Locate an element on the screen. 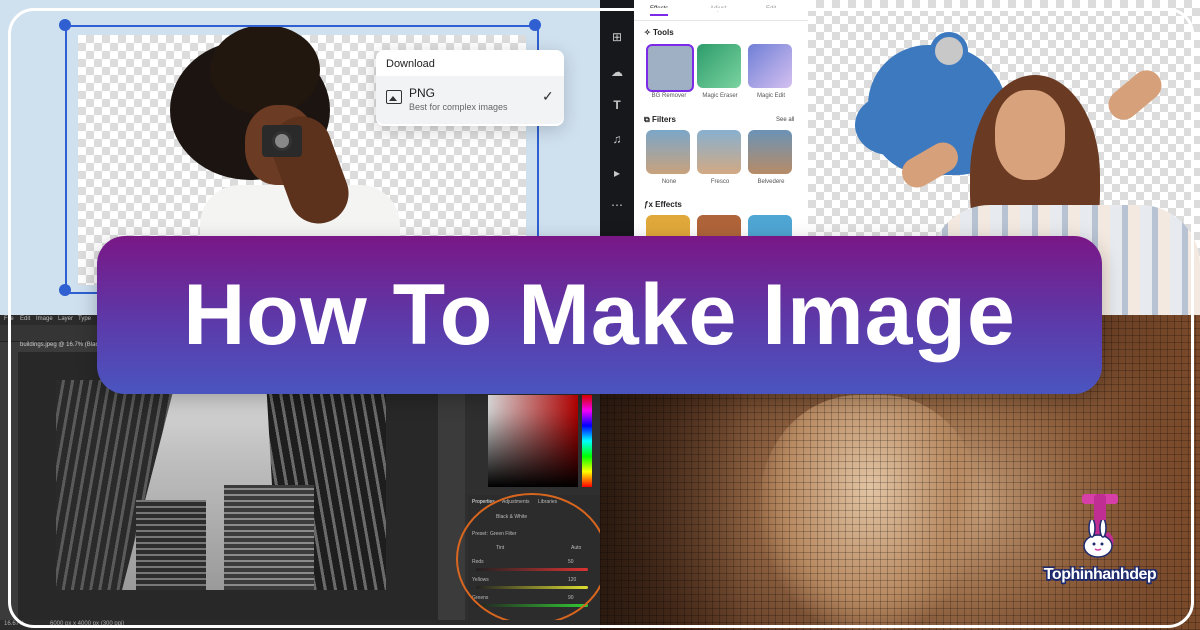 Image resolution: width=1200 pixels, height=630 pixels. filters-heading: ⧉ Filters is located at coordinates (660, 119).